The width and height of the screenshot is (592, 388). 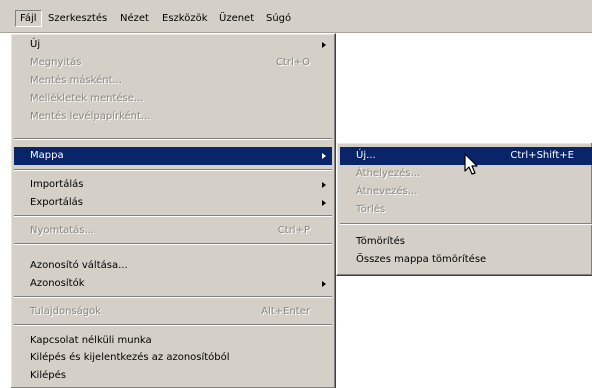 What do you see at coordinates (173, 231) in the screenshot?
I see `menu-item-print: Nyomtatás... Ctrl+P` at bounding box center [173, 231].